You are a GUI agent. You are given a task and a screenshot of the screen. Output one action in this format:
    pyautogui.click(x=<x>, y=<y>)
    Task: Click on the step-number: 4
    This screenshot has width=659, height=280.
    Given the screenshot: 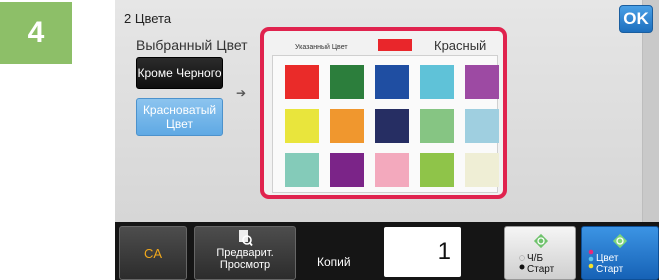 What is the action you would take?
    pyautogui.click(x=36, y=32)
    